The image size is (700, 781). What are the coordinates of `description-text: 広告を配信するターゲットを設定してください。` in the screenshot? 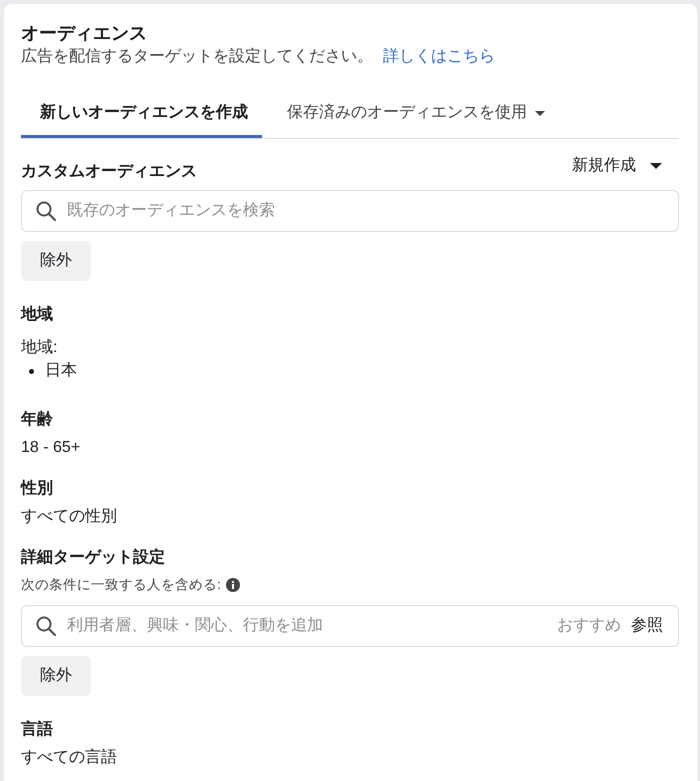 It's located at (197, 56).